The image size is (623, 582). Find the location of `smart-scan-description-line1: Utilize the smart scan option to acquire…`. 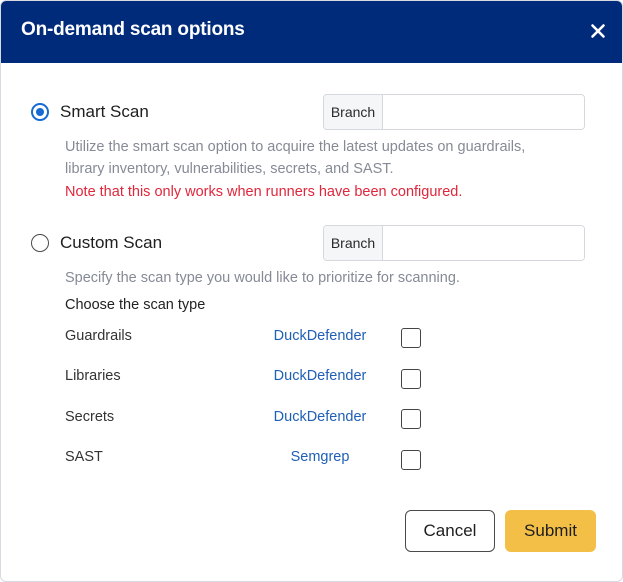

smart-scan-description-line1: Utilize the smart scan option to acquire… is located at coordinates (295, 147).